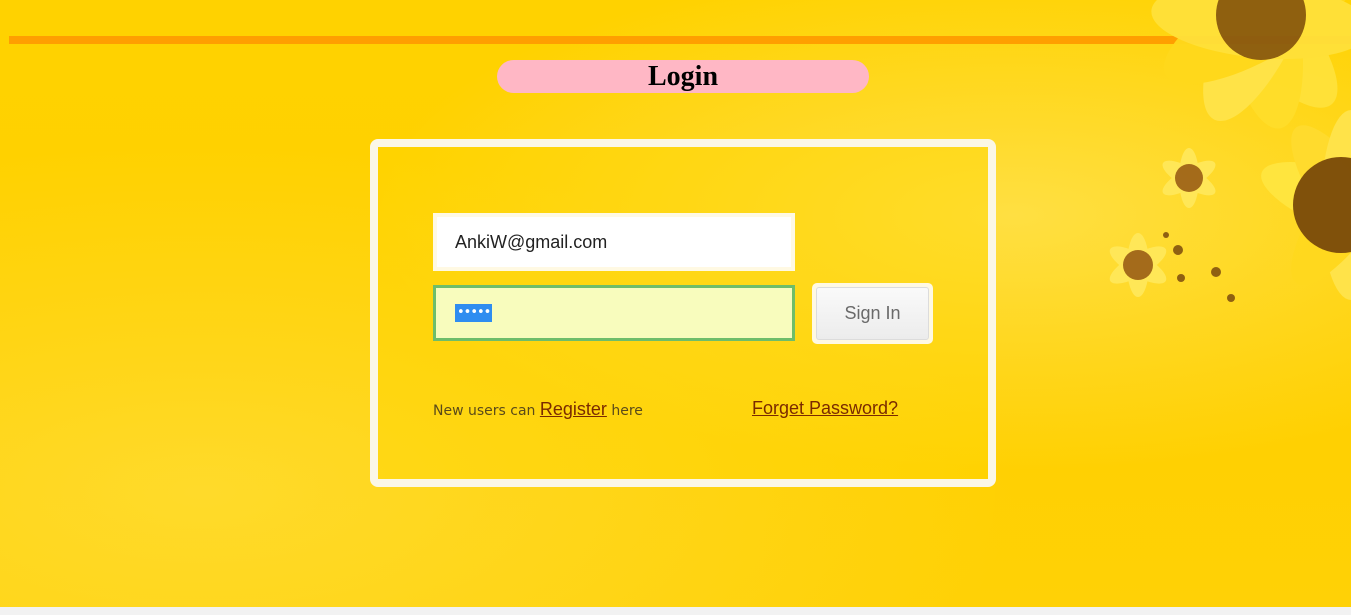 This screenshot has width=1351, height=615. I want to click on page-title-banner: Login, so click(683, 76).